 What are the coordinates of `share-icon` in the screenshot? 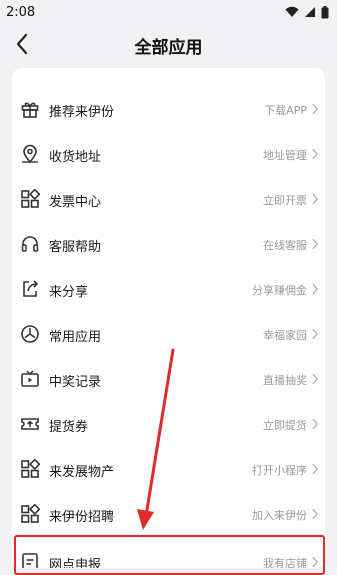 It's located at (31, 288).